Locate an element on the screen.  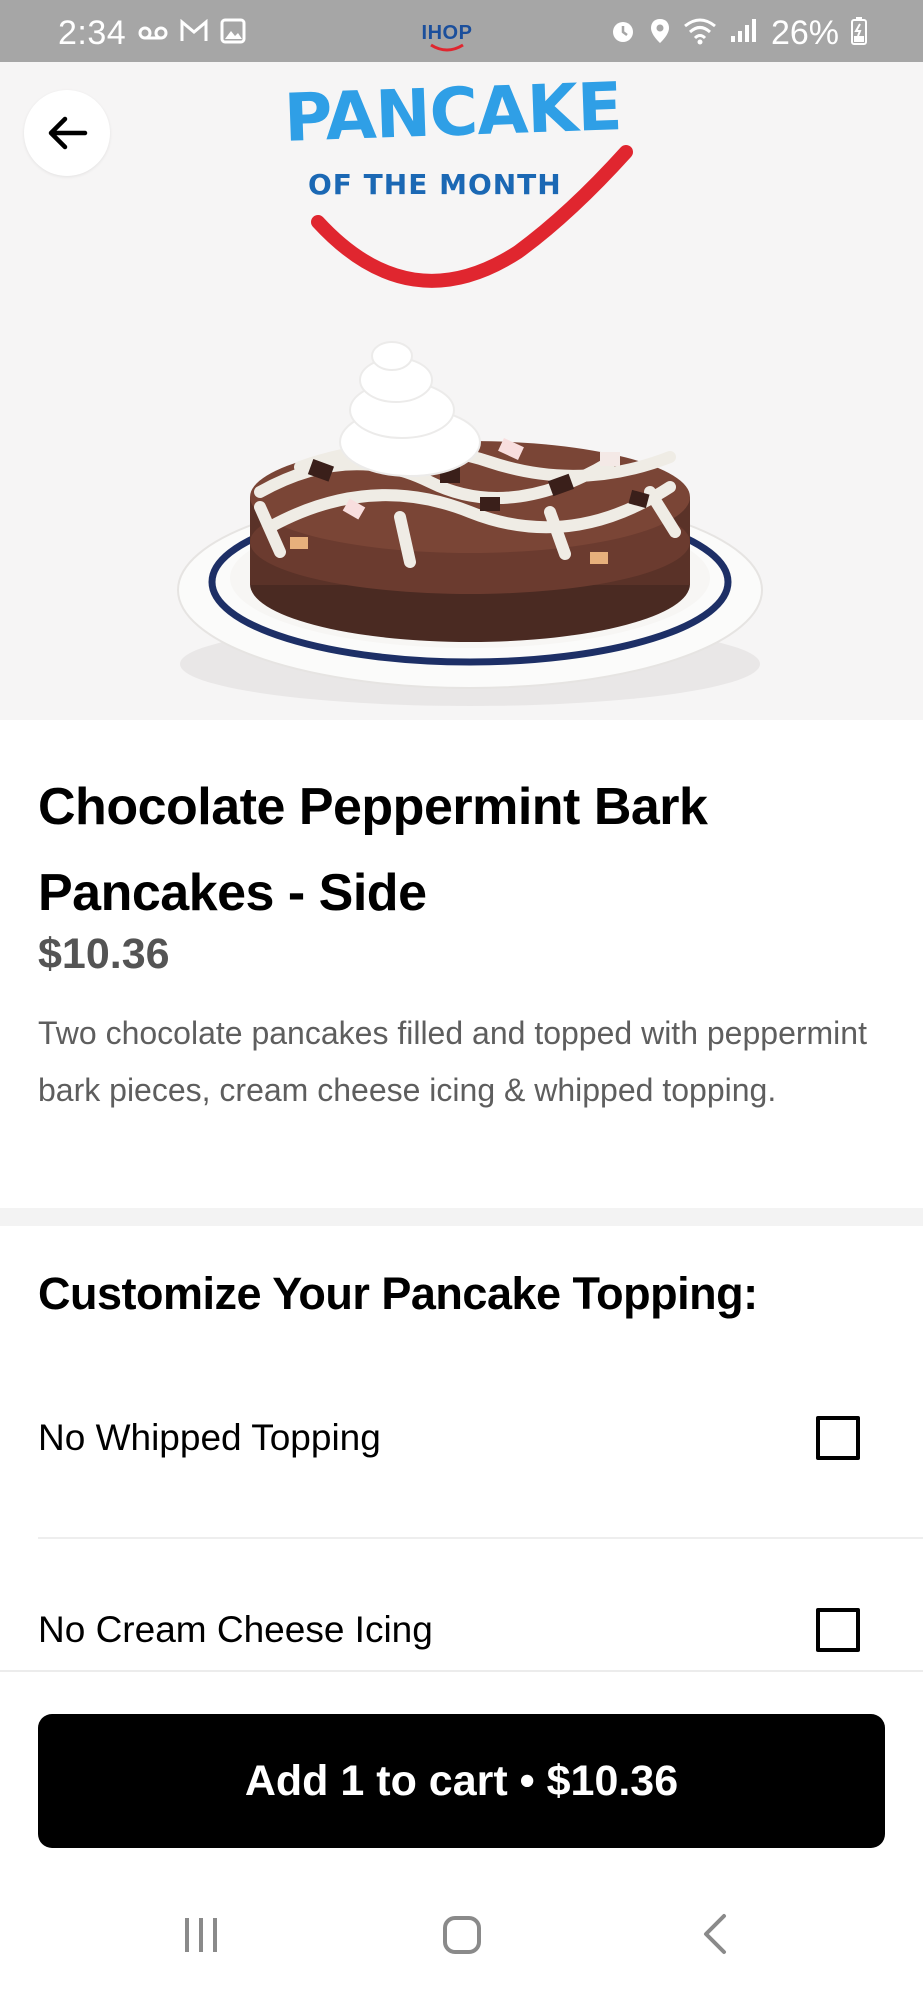
alarm-icon is located at coordinates (623, 33).